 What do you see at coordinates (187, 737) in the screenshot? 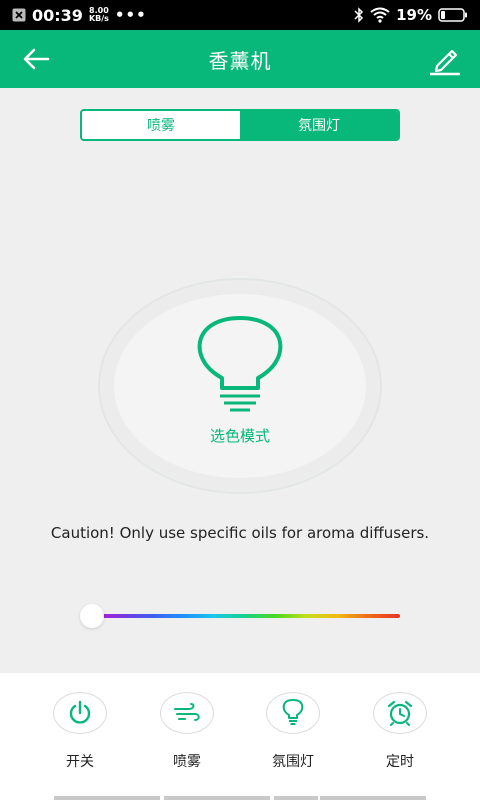
I see `tab-mist: 喷雾` at bounding box center [187, 737].